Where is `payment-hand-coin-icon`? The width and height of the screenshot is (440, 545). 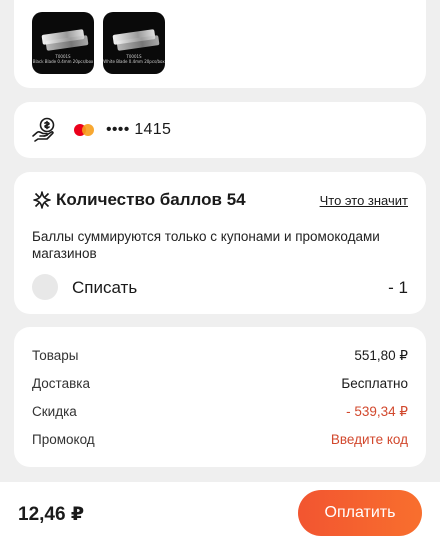
payment-hand-coin-icon is located at coordinates (44, 130).